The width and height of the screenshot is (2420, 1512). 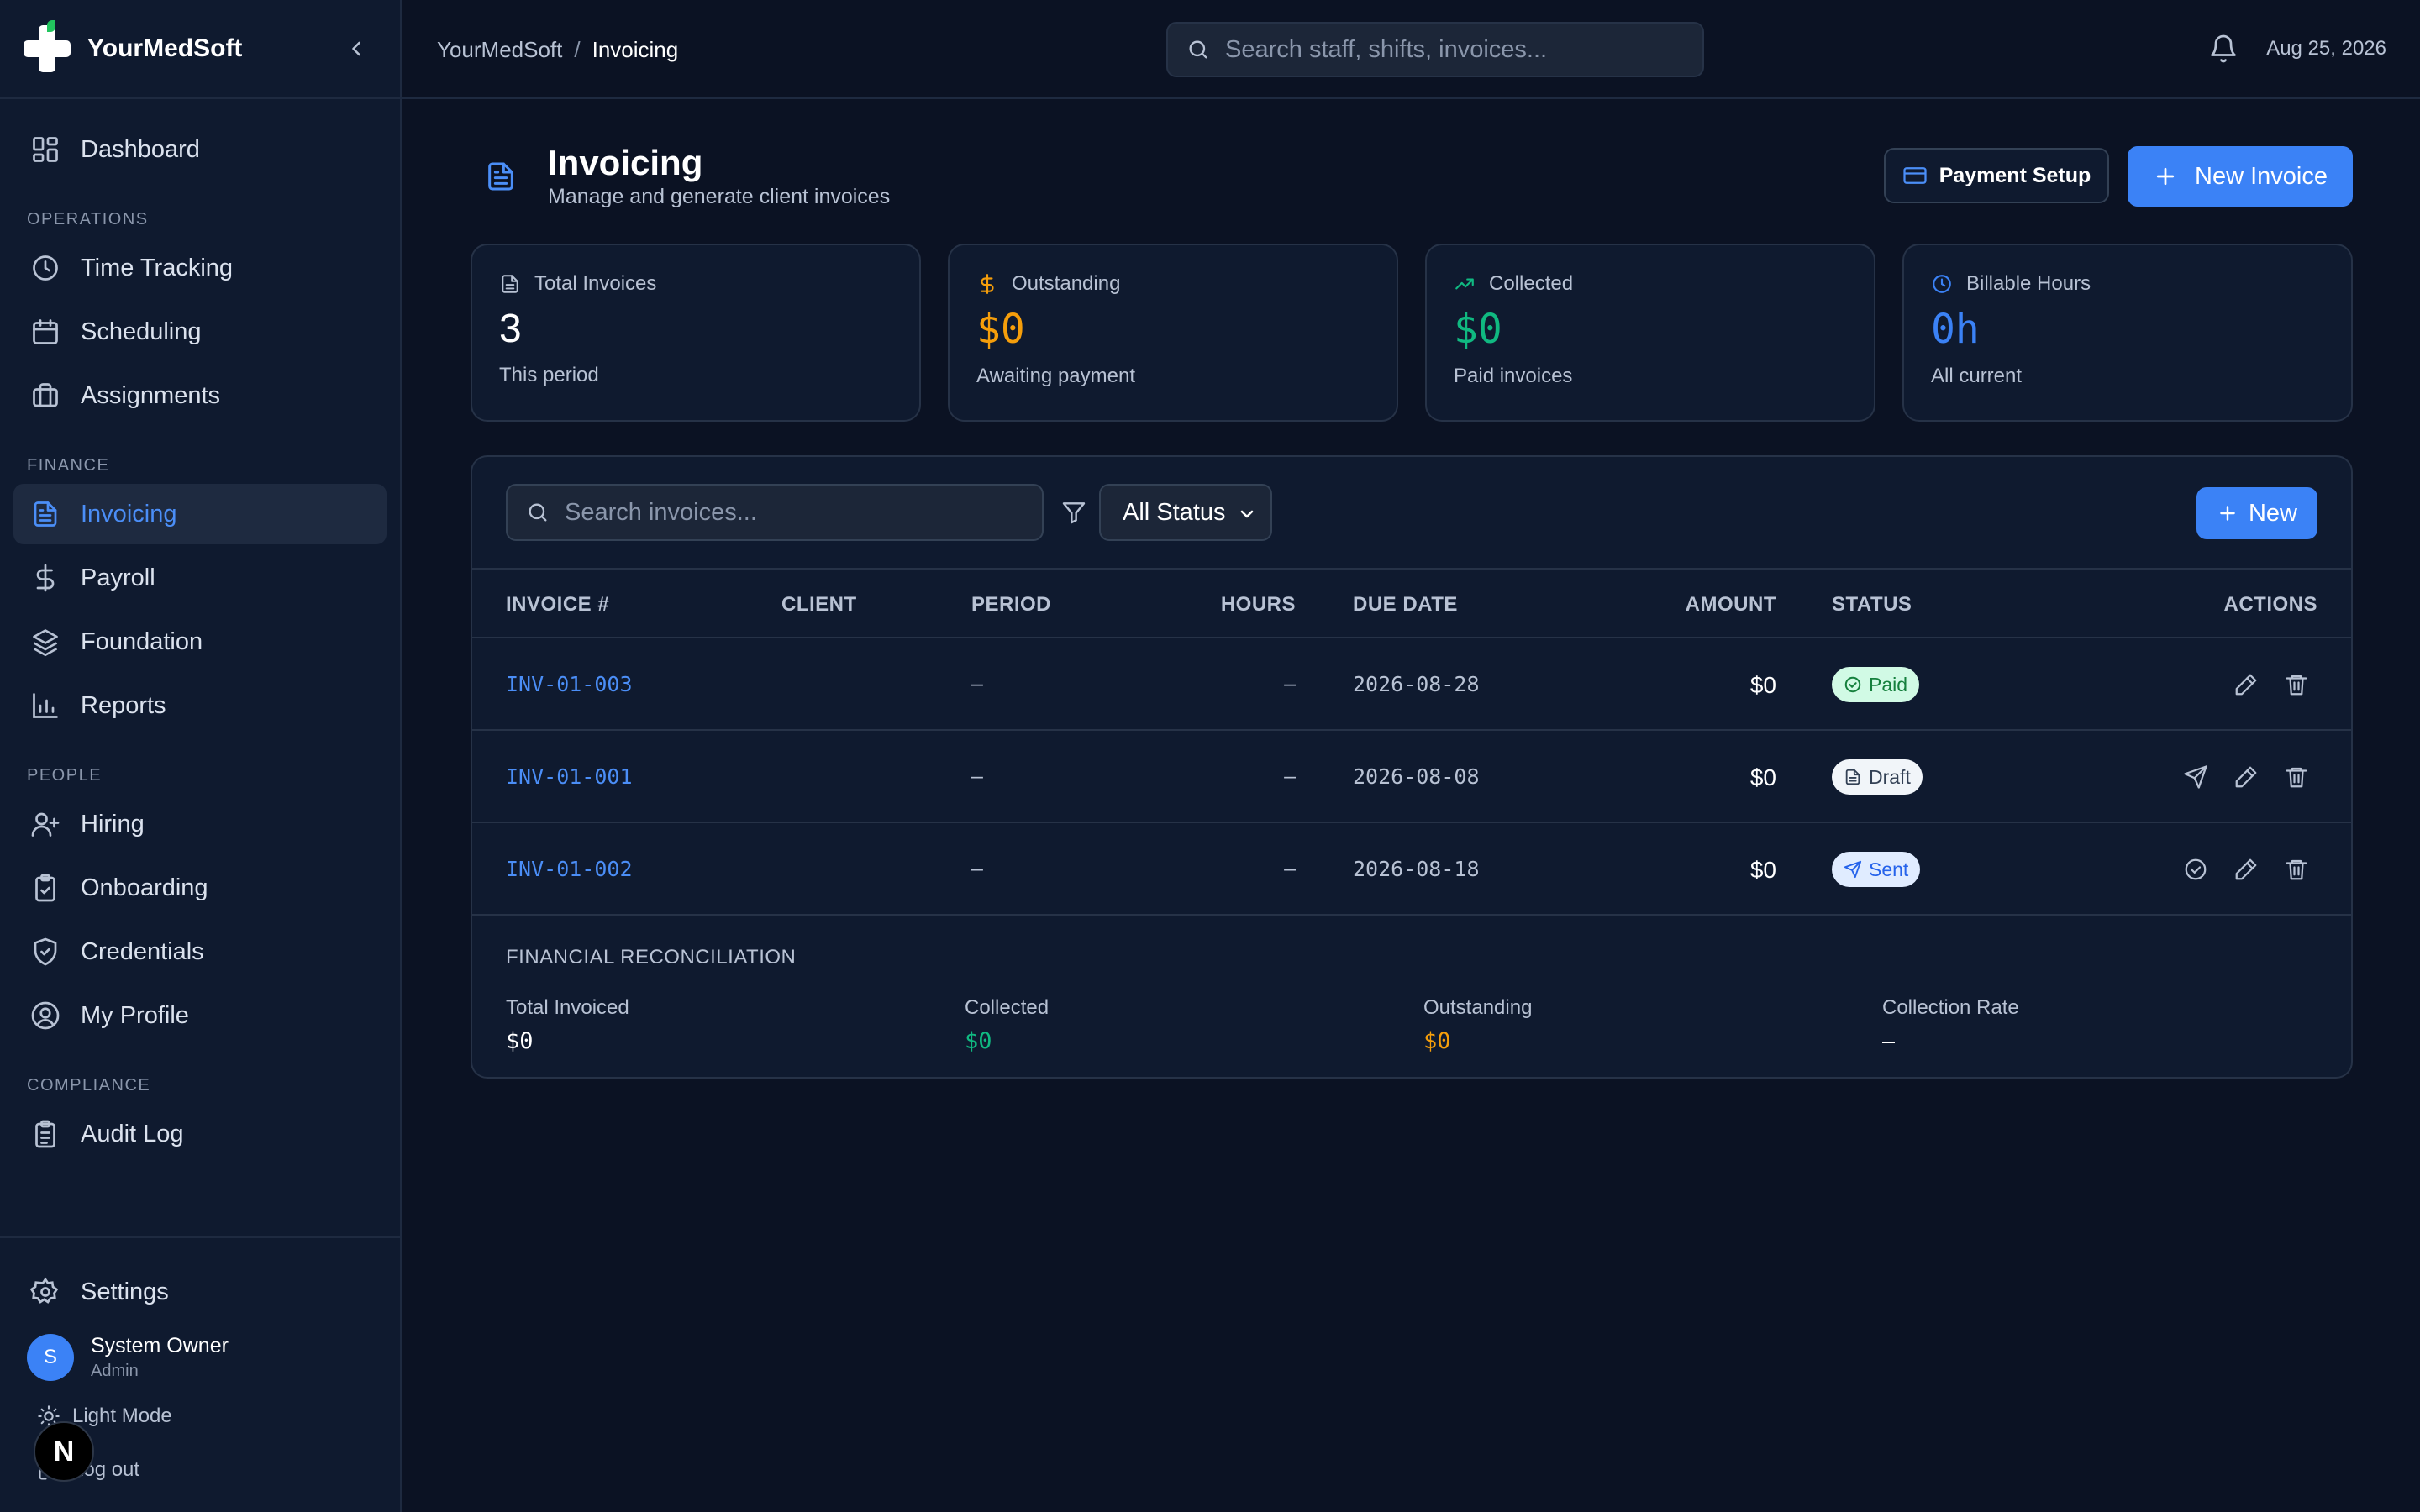 What do you see at coordinates (1890, 776) in the screenshot?
I see `status-label: Draft` at bounding box center [1890, 776].